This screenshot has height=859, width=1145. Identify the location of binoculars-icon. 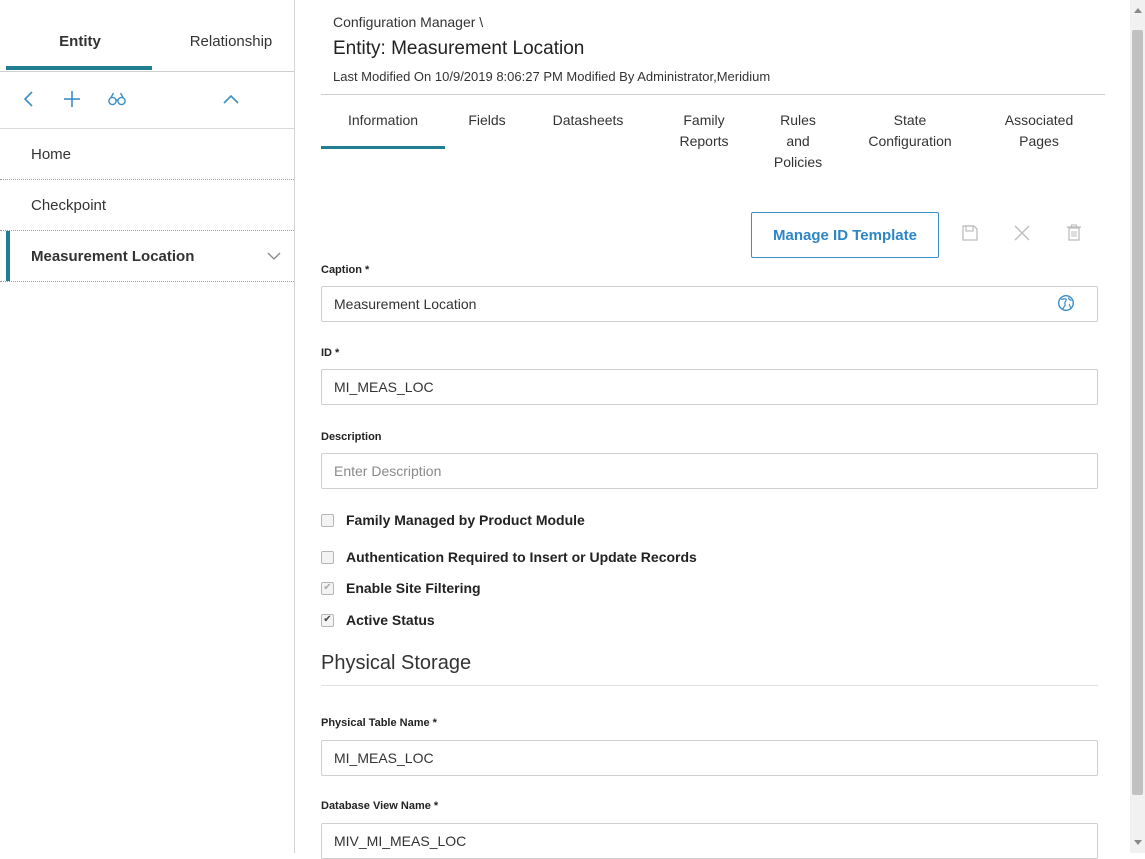
(117, 99).